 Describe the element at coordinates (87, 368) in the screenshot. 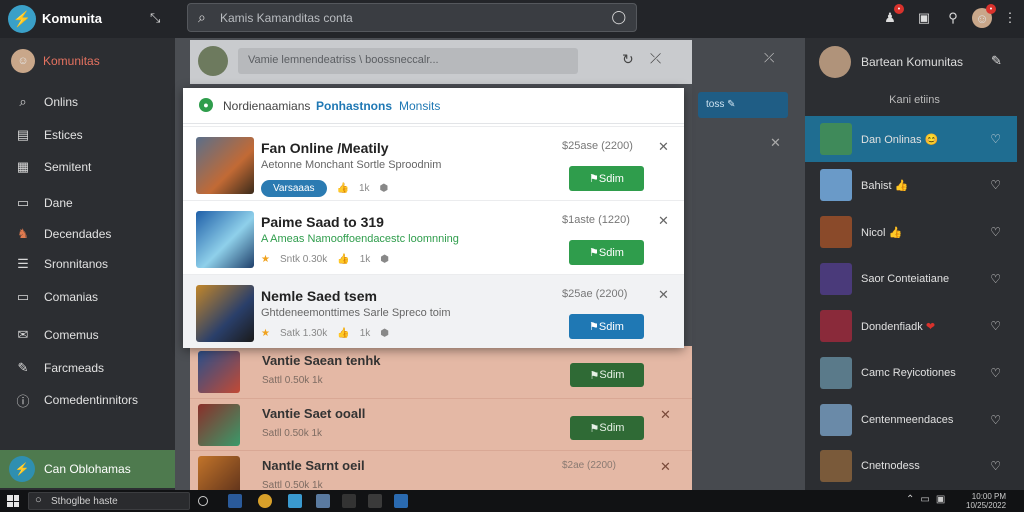

I see `sidebar-item-farcmeads: ✎ Farcmeads` at that location.